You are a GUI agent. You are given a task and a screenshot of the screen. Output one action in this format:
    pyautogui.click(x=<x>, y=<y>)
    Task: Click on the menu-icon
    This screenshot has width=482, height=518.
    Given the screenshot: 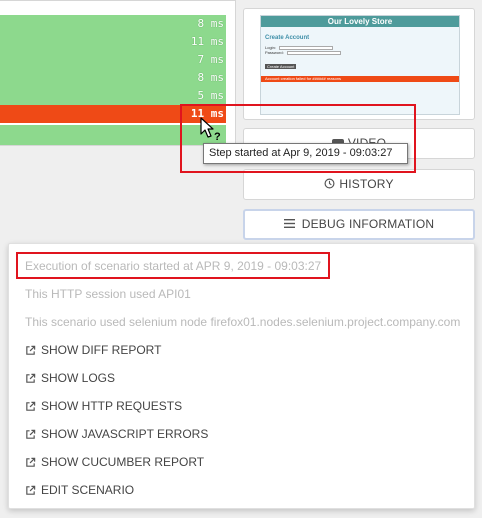 What is the action you would take?
    pyautogui.click(x=289, y=223)
    